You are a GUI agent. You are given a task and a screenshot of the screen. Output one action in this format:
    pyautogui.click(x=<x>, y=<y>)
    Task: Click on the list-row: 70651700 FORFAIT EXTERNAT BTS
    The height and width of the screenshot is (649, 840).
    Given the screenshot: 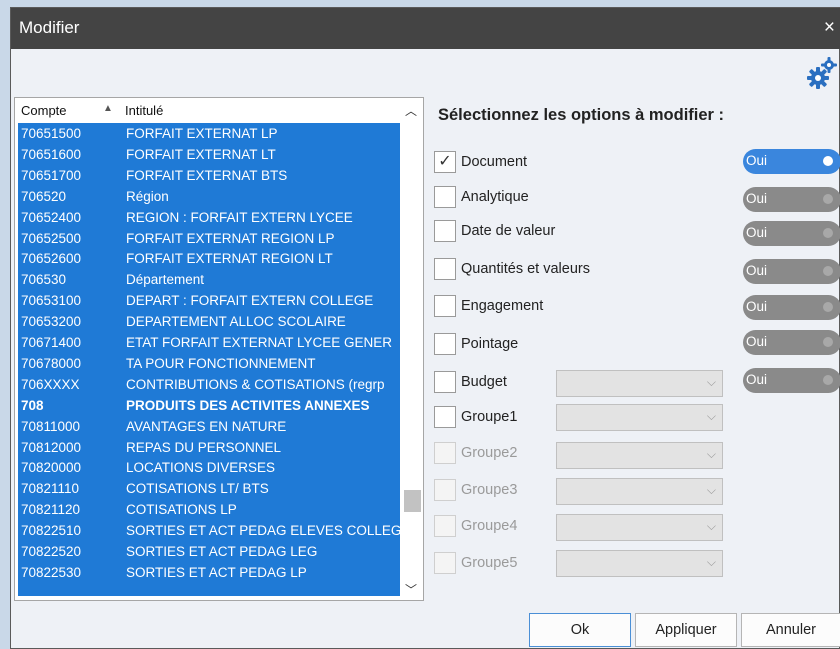 What is the action you would take?
    pyautogui.click(x=209, y=175)
    